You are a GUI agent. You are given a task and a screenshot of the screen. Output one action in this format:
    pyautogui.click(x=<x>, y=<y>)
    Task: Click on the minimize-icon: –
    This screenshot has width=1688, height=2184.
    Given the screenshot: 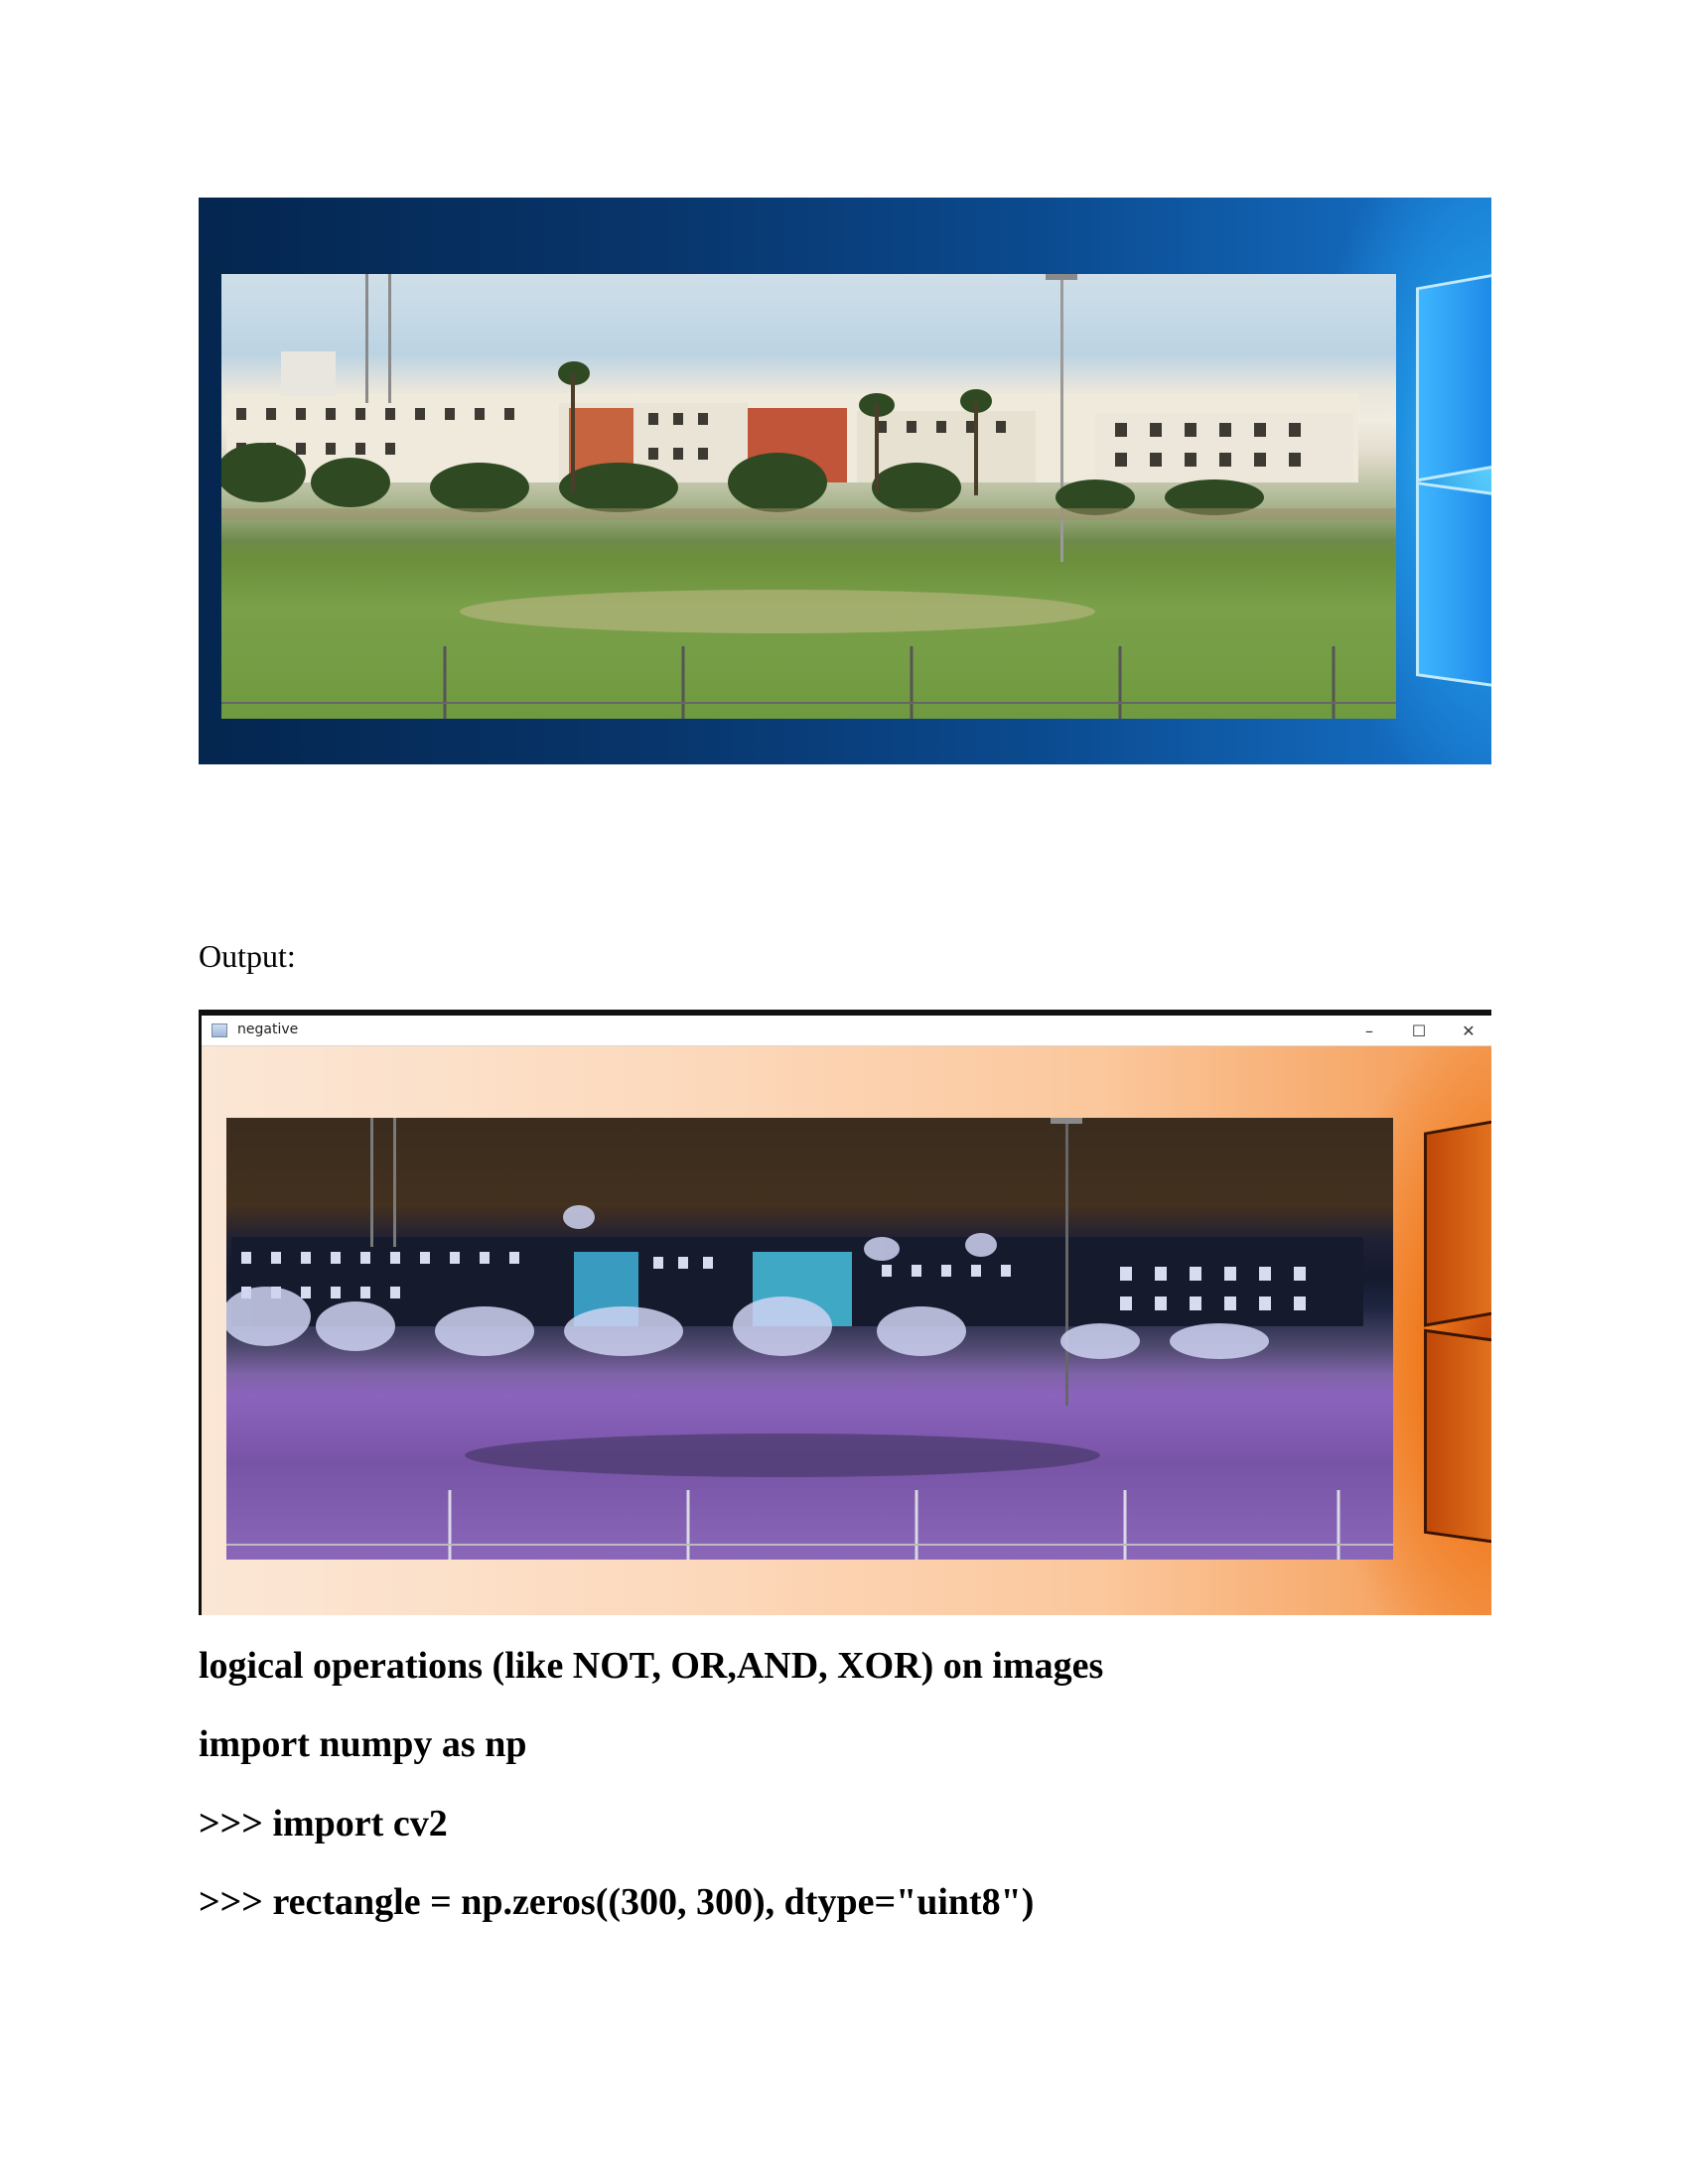 What is the action you would take?
    pyautogui.click(x=1369, y=1030)
    